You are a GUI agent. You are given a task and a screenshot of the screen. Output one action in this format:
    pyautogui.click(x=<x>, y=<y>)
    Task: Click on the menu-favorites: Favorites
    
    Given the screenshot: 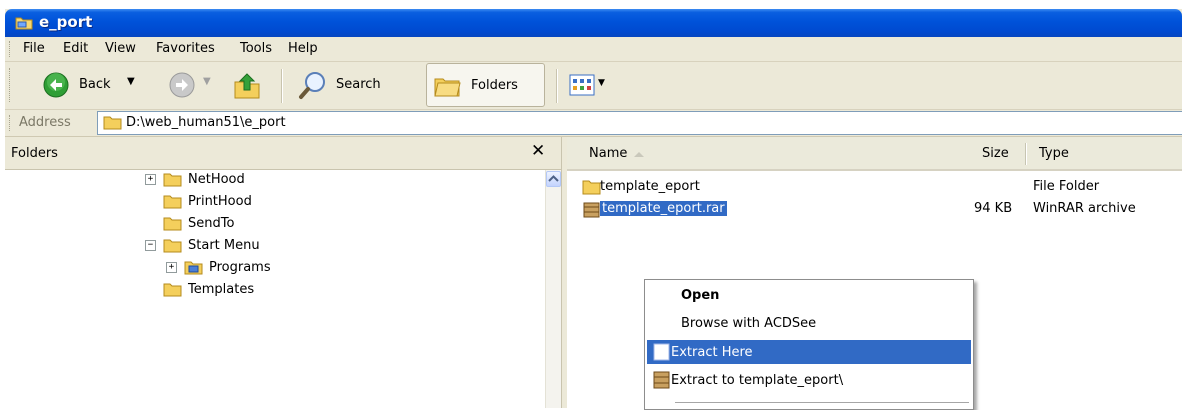 What is the action you would take?
    pyautogui.click(x=185, y=48)
    